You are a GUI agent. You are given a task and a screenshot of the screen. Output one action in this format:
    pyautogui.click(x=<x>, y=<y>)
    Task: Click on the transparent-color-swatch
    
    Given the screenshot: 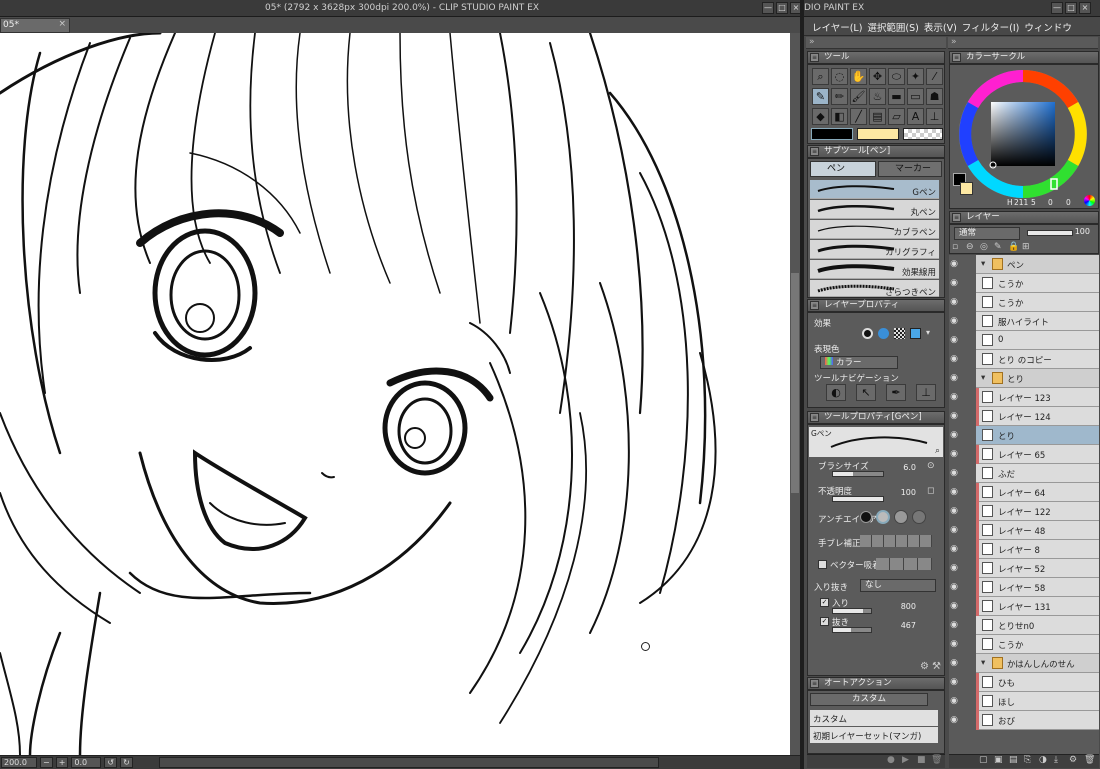 What is the action you would take?
    pyautogui.click(x=923, y=134)
    